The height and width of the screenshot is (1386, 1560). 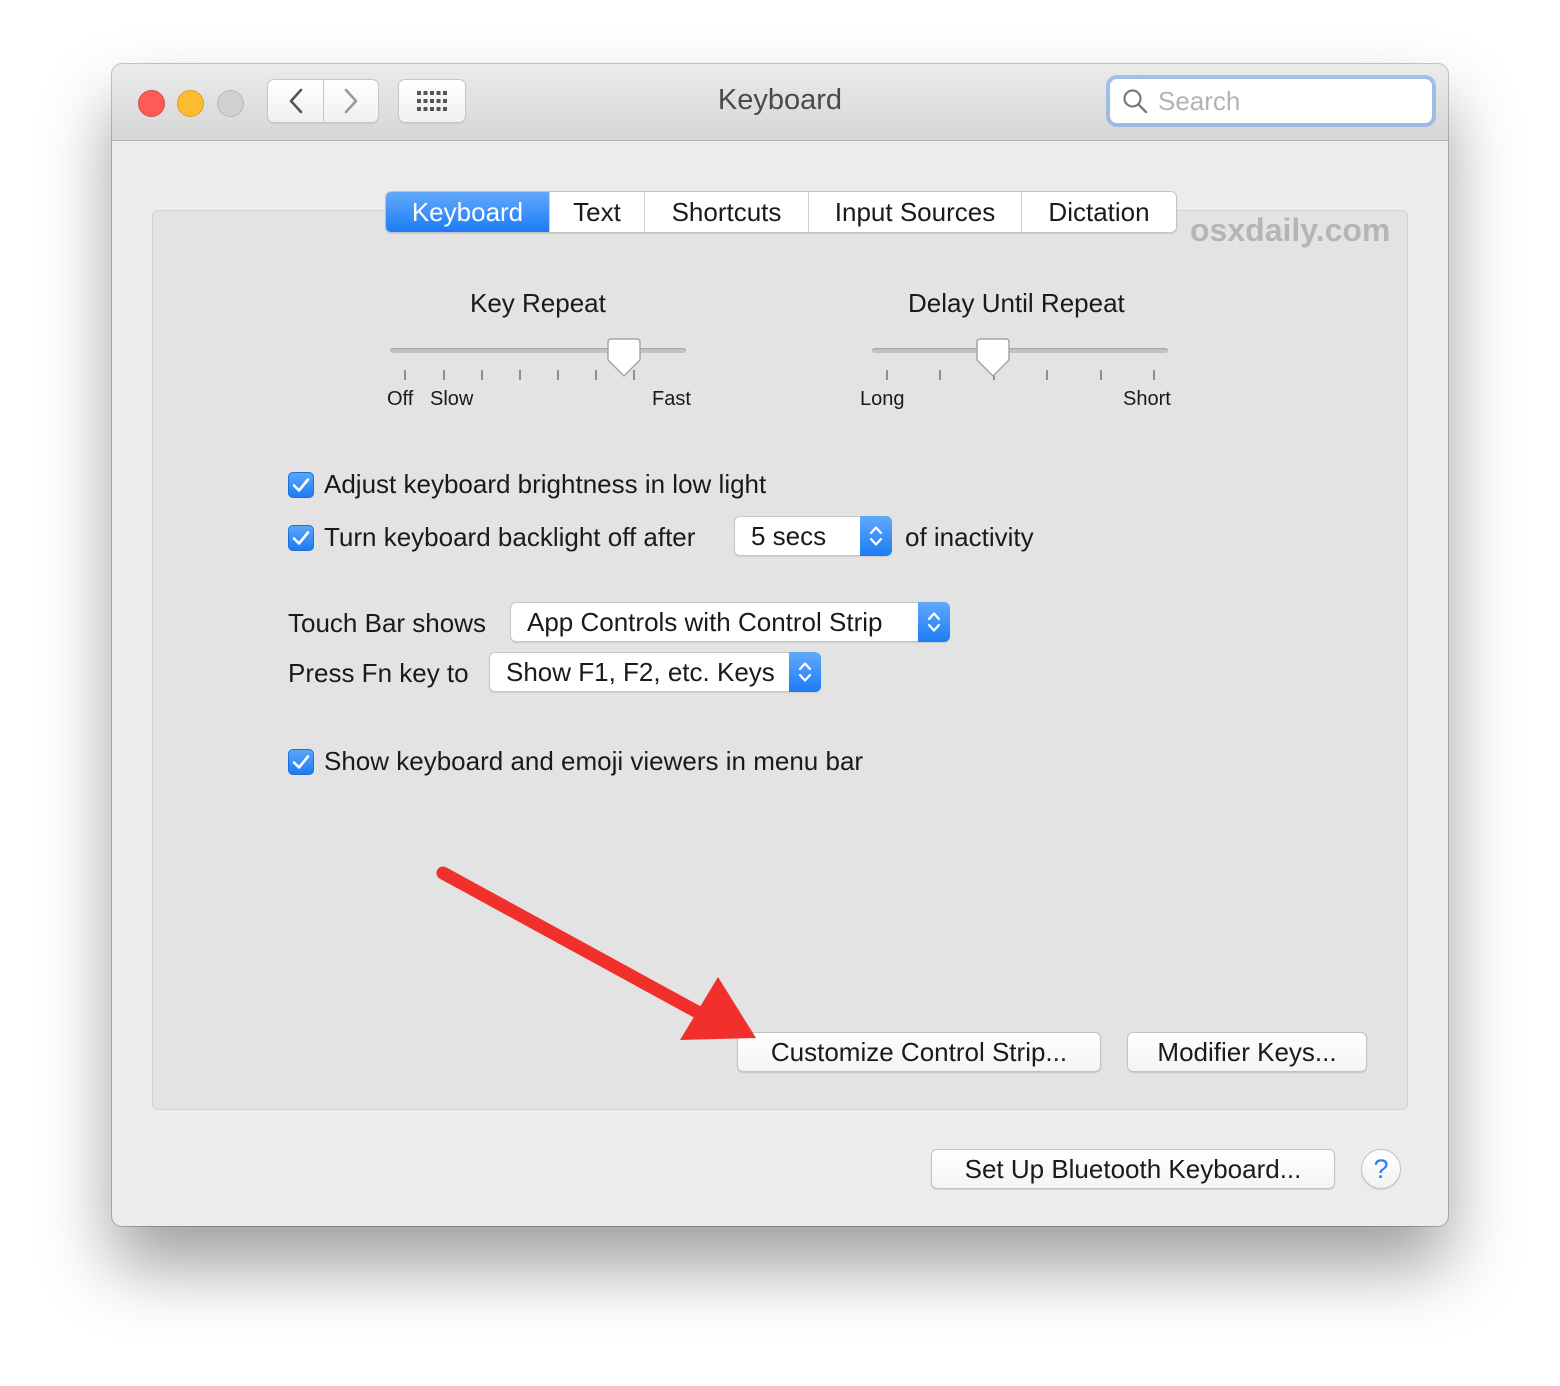 What do you see at coordinates (378, 673) in the screenshot?
I see `fn-key-label: Press Fn key to` at bounding box center [378, 673].